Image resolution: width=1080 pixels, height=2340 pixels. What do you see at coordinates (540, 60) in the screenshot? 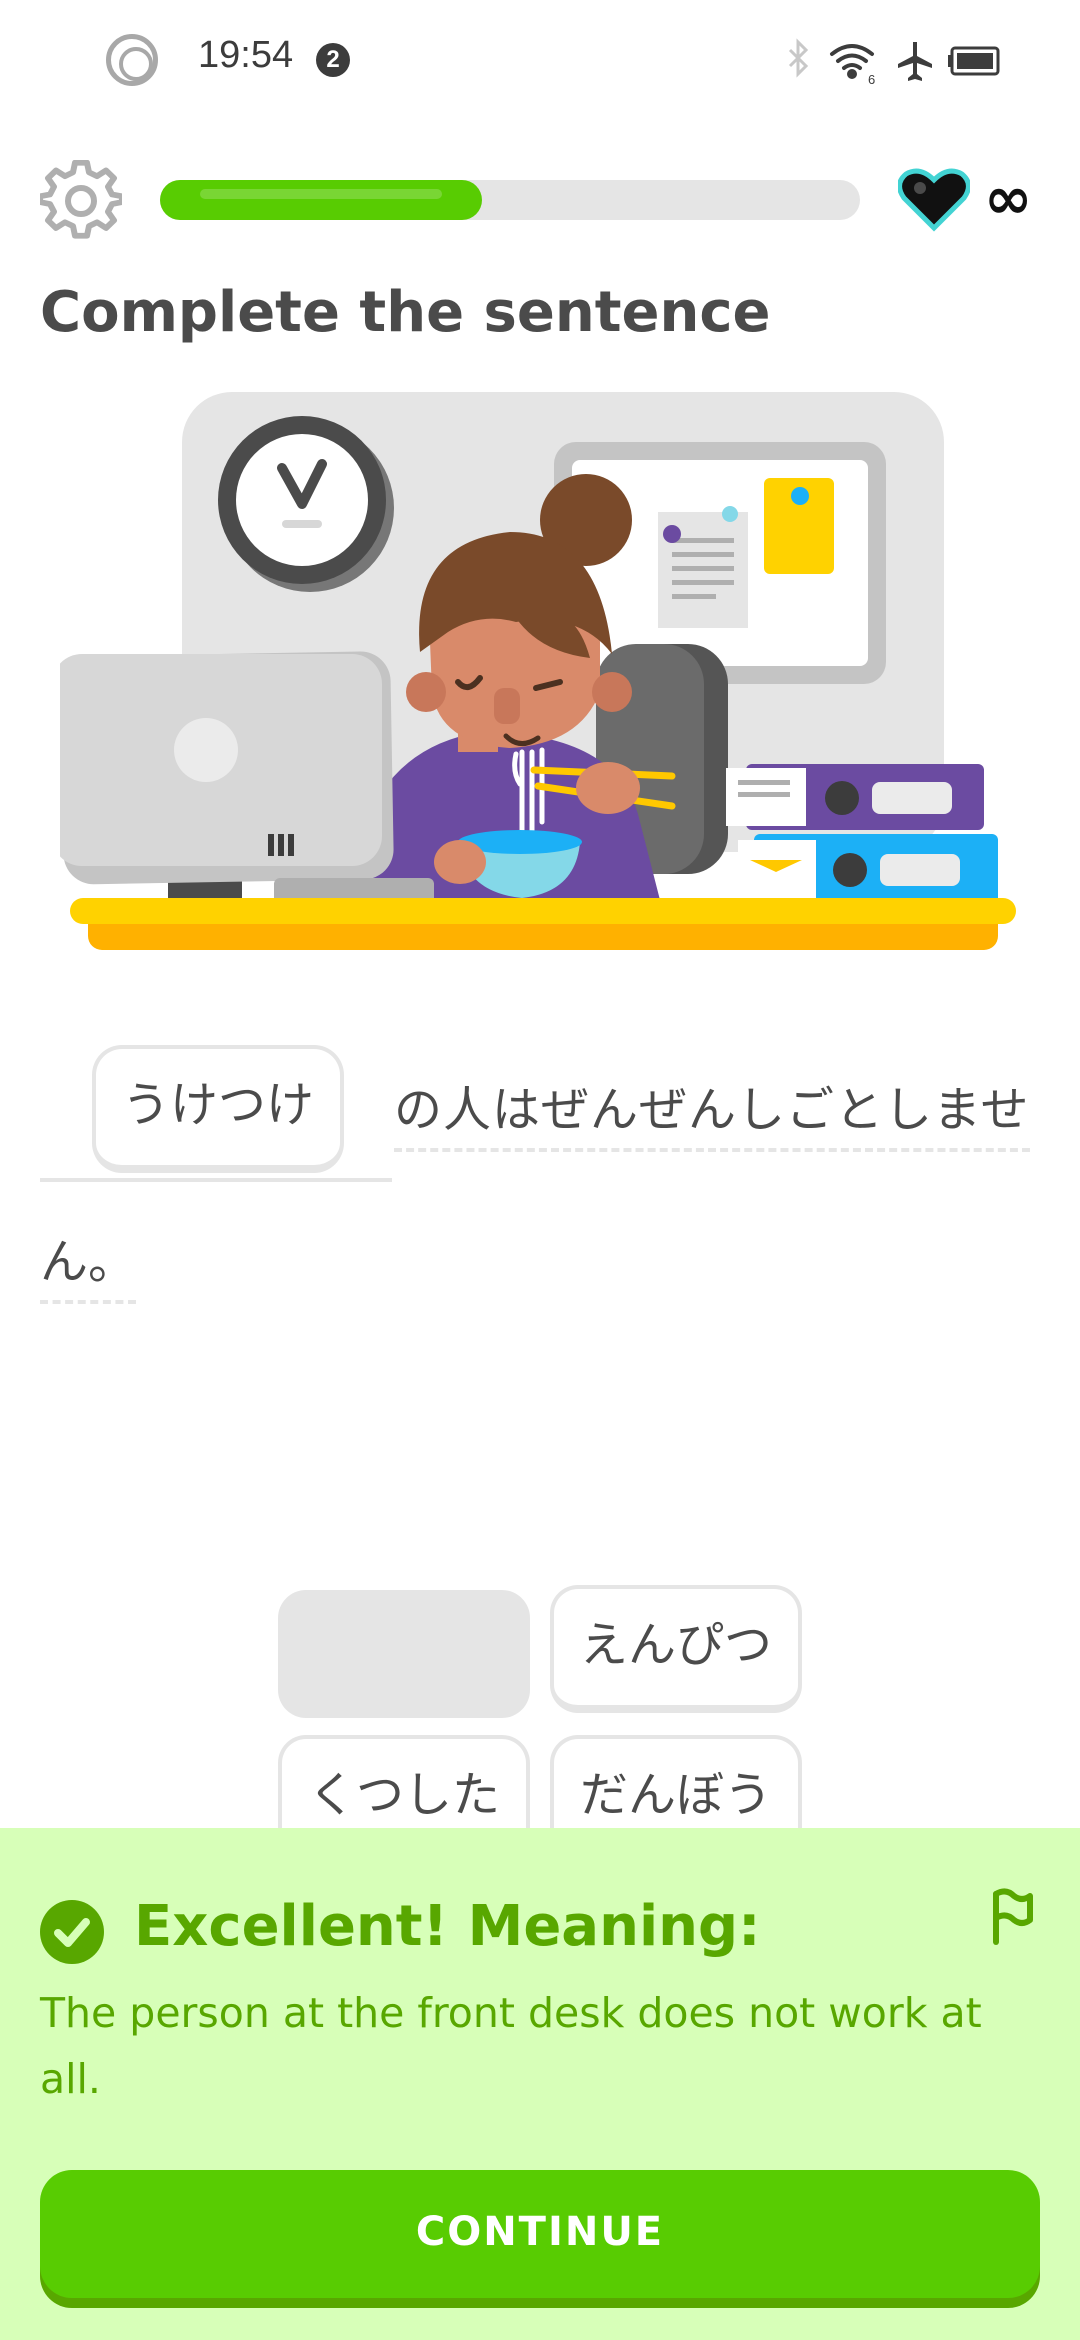
I see `status-bar: 19:54 2 6` at bounding box center [540, 60].